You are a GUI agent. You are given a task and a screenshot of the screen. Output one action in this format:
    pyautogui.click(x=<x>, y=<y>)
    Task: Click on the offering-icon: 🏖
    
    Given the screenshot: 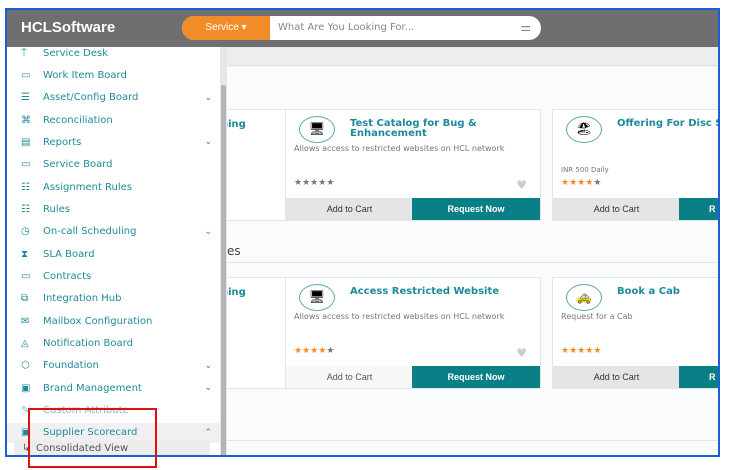 What is the action you would take?
    pyautogui.click(x=584, y=129)
    